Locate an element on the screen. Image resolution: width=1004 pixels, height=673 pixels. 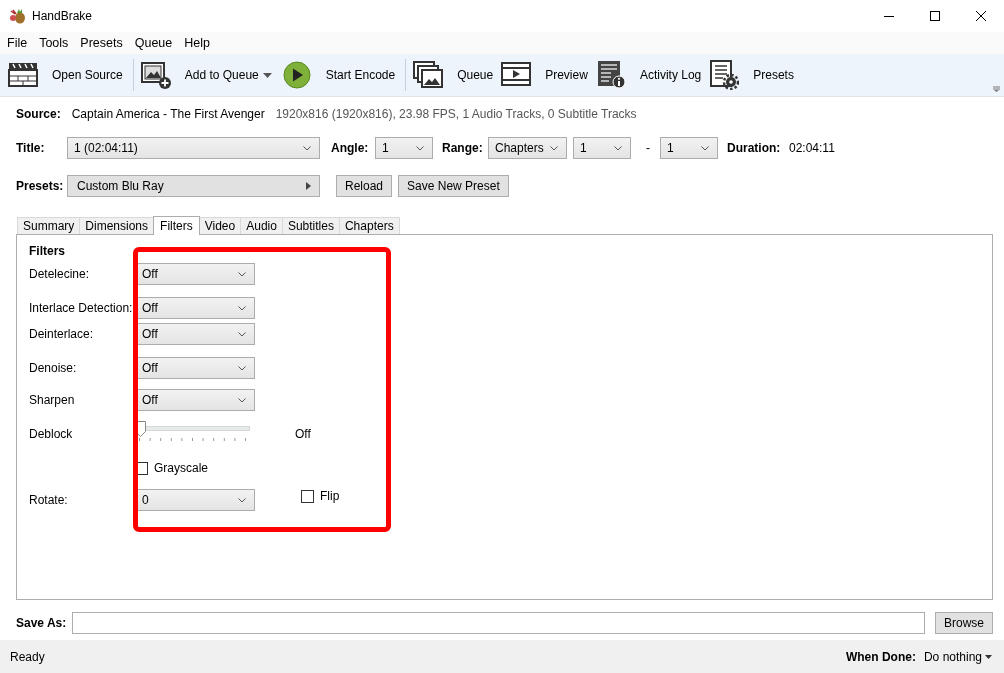
field-label: Deblock is located at coordinates (51, 434).